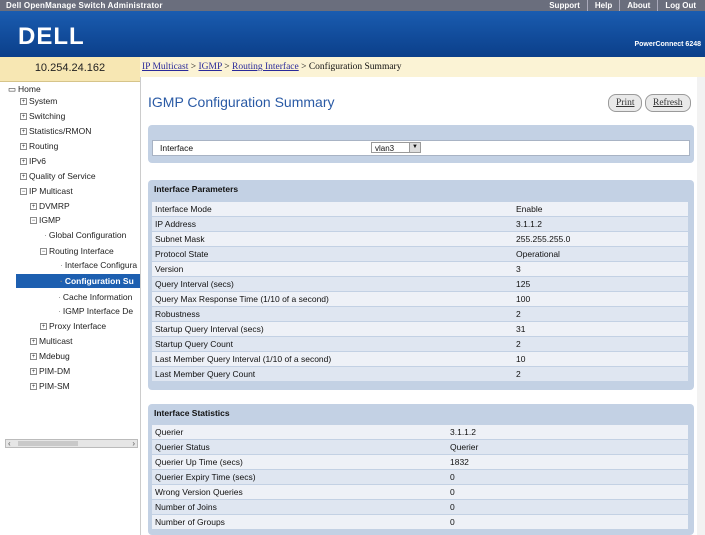 The height and width of the screenshot is (535, 705). Describe the element at coordinates (77, 251) in the screenshot. I see `nav-item-routing-interface: − Routing Interface` at that location.